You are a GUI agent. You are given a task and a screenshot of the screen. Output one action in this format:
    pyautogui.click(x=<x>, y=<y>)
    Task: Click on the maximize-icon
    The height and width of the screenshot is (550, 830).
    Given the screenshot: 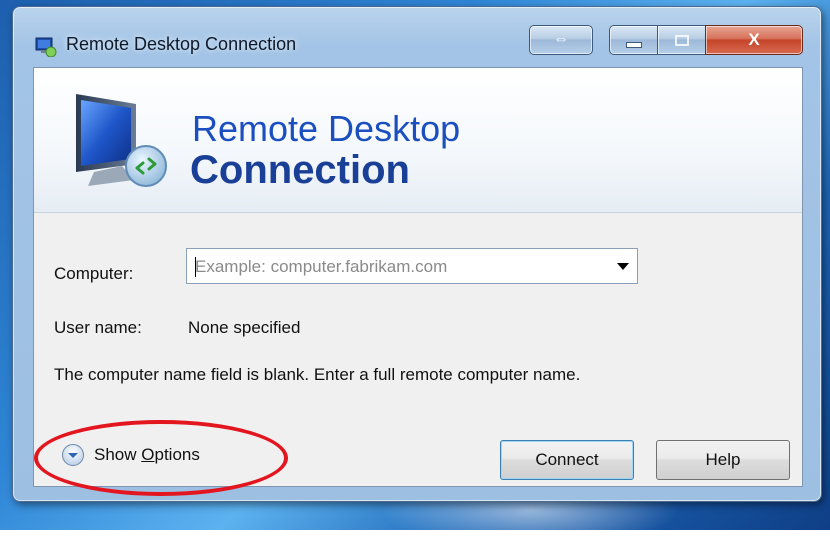 What is the action you would take?
    pyautogui.click(x=682, y=40)
    